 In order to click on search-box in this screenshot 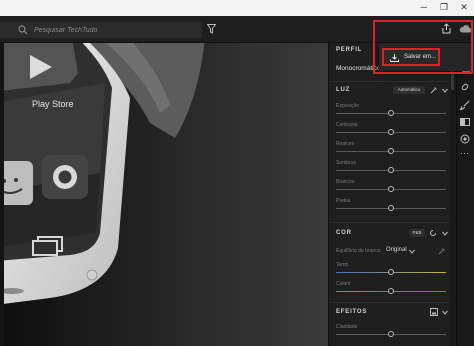, I will do `click(101, 30)`.